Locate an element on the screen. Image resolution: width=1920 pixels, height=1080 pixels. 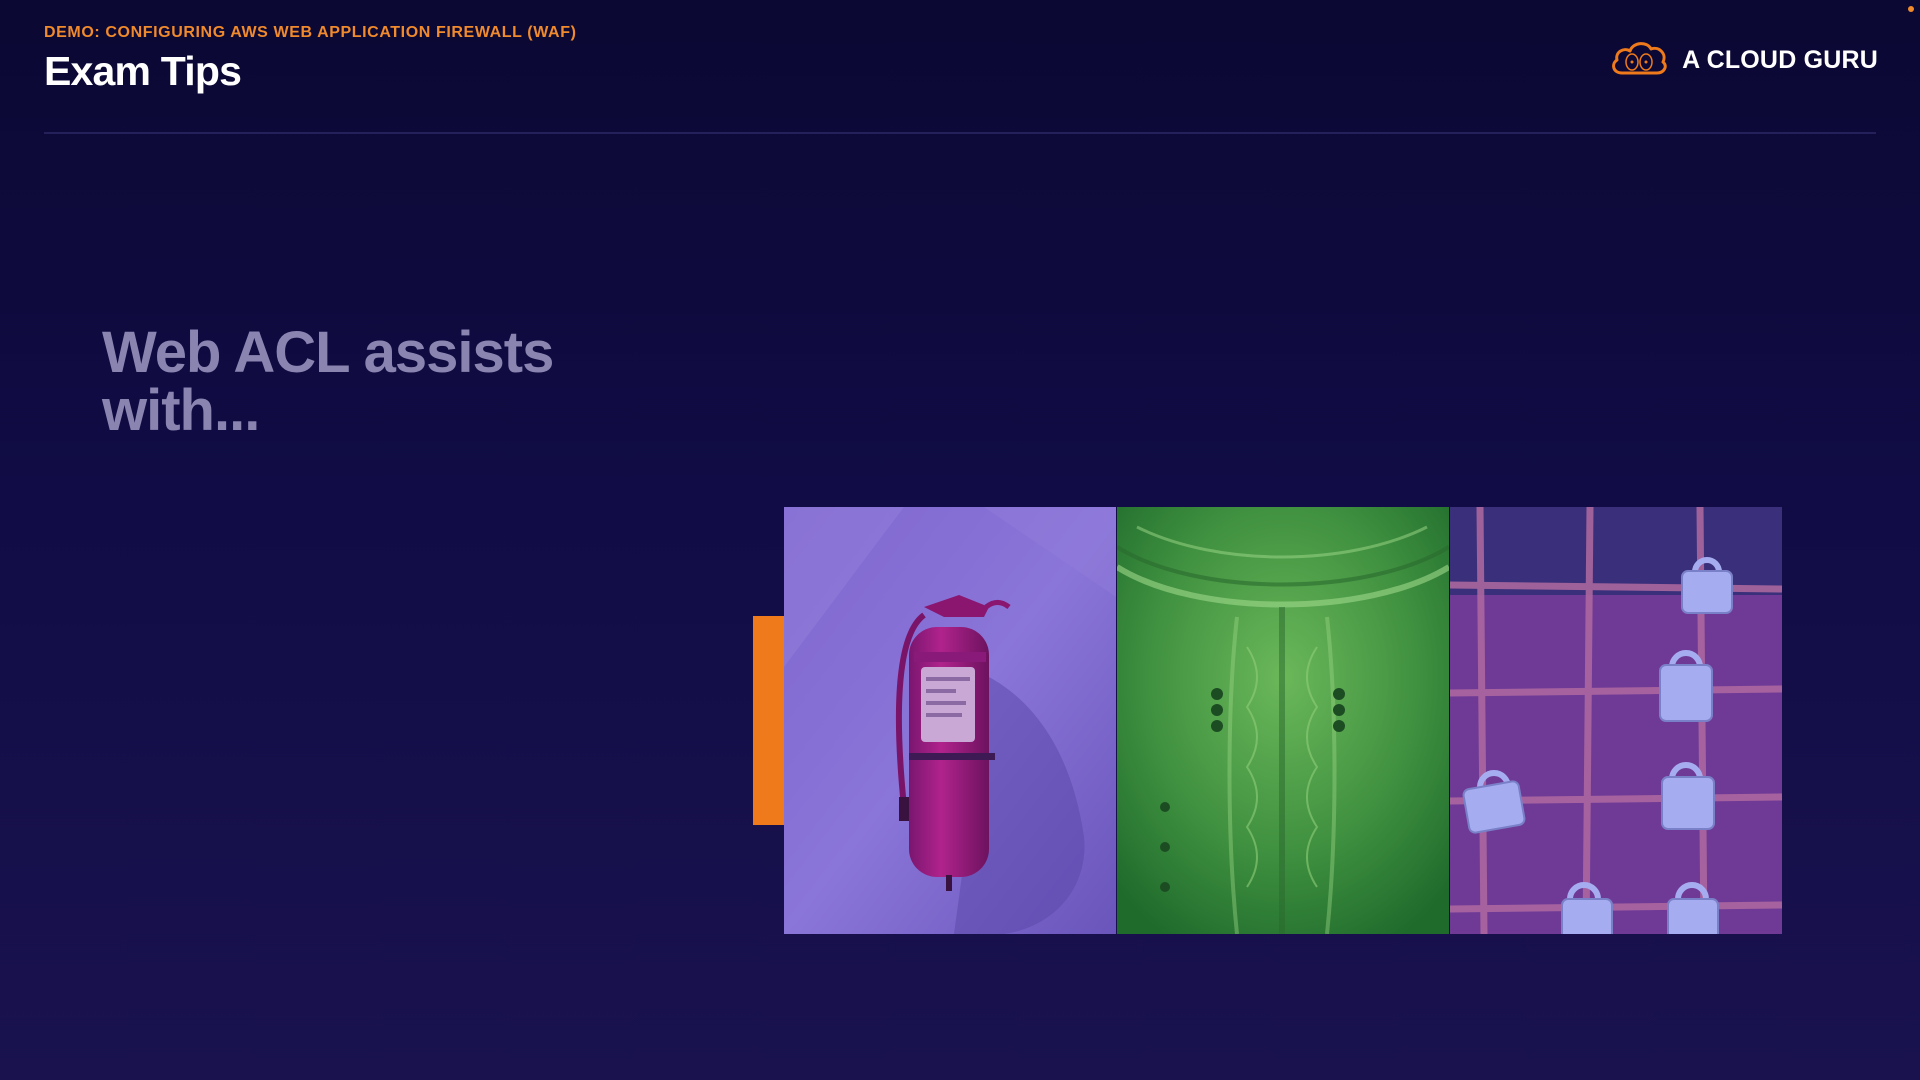
page-title: Exam Tips is located at coordinates (143, 71).